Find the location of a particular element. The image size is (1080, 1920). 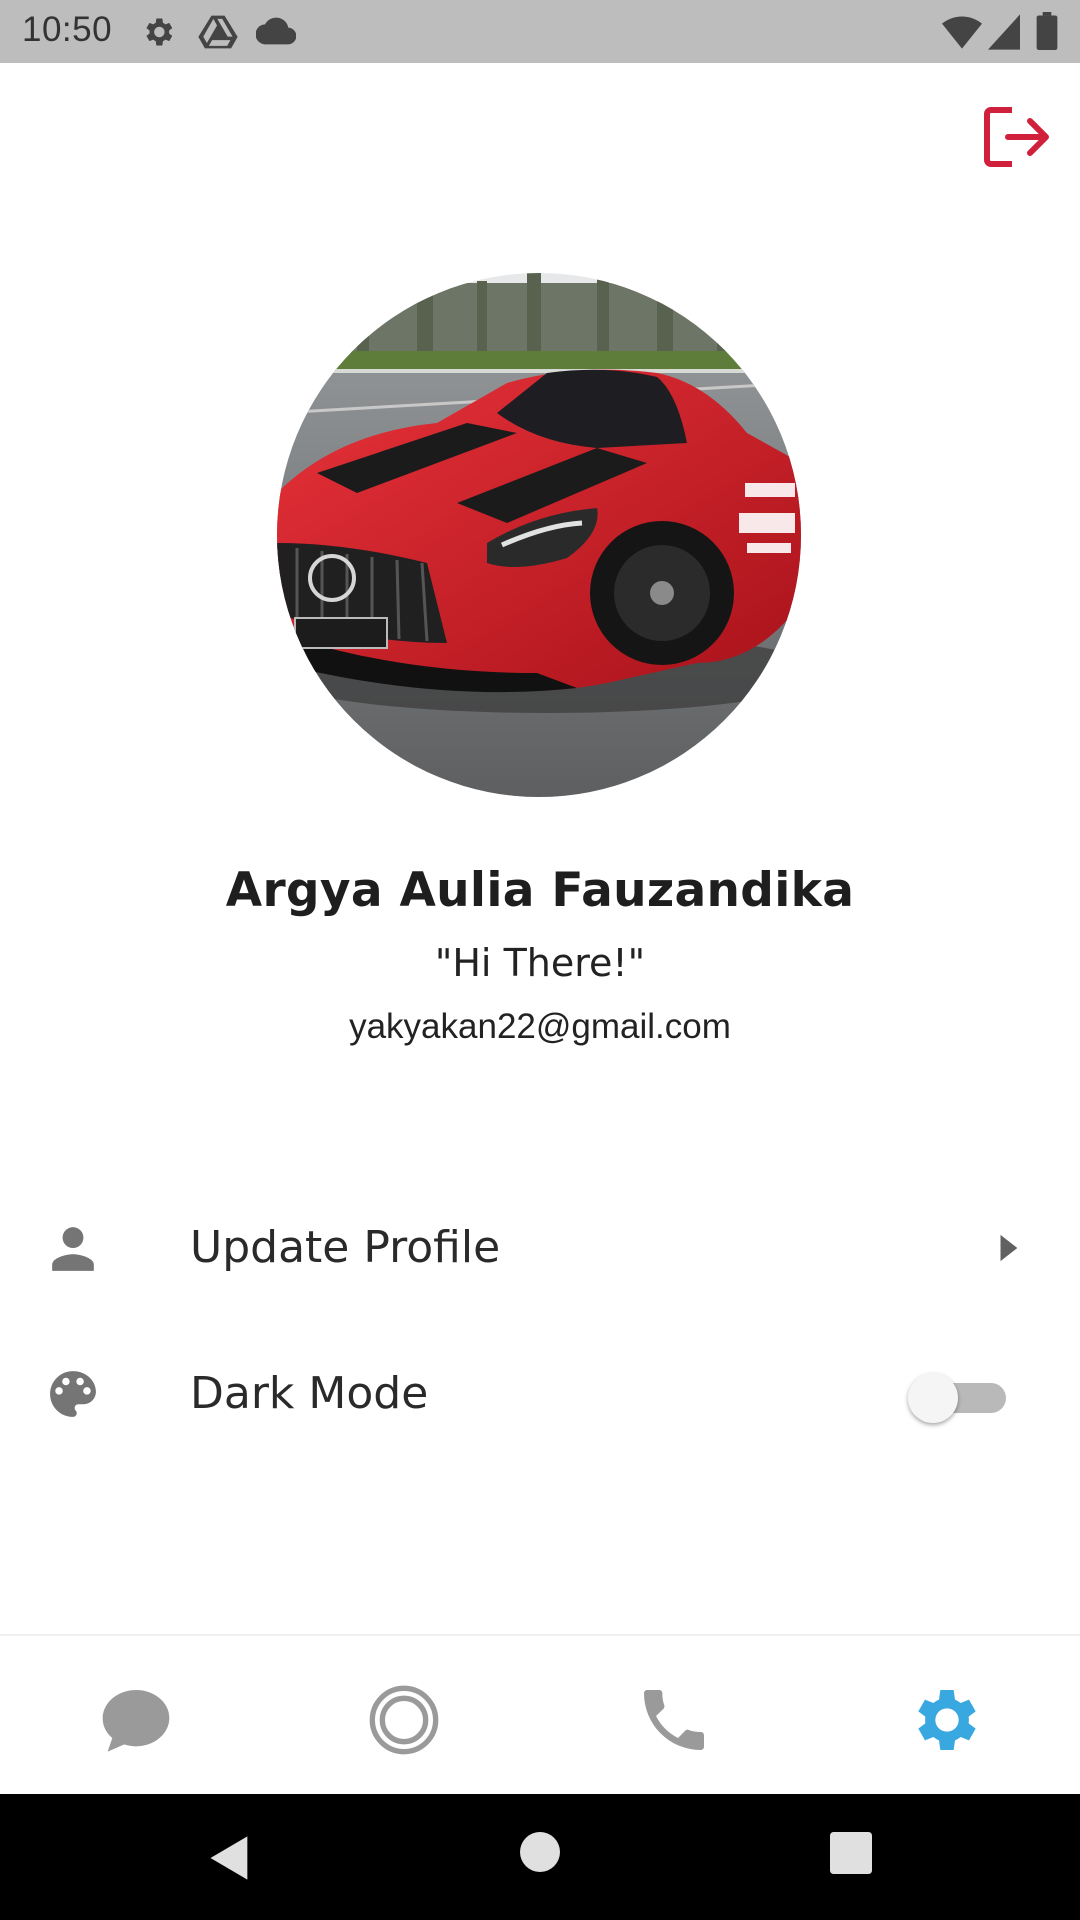

wifi-icon is located at coordinates (962, 32).